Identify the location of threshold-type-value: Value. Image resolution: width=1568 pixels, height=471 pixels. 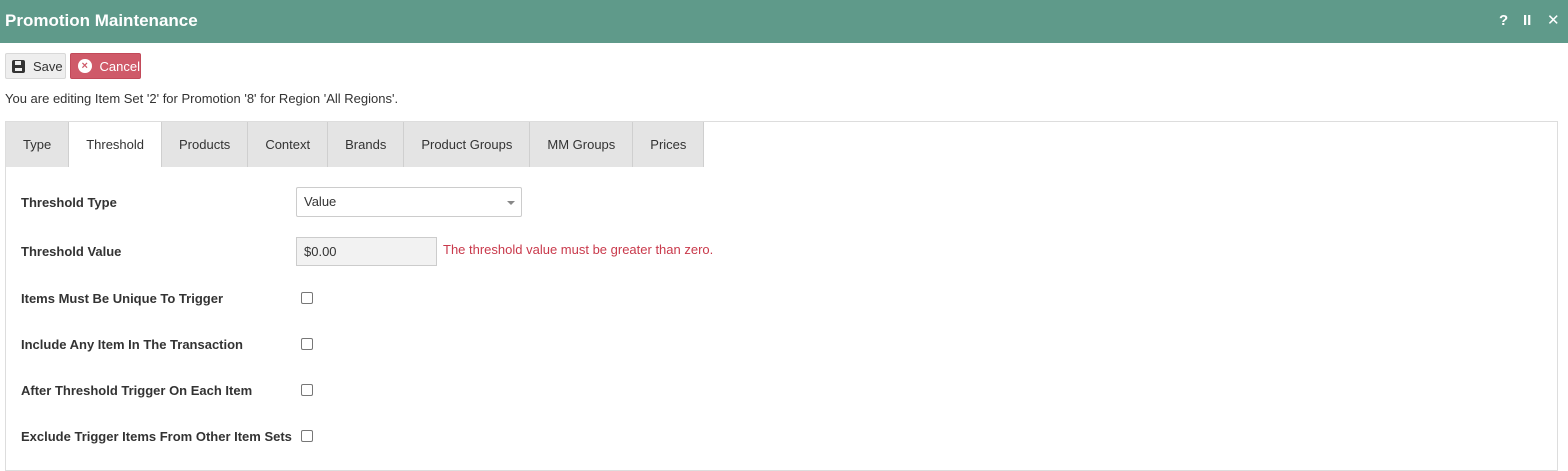
(320, 201).